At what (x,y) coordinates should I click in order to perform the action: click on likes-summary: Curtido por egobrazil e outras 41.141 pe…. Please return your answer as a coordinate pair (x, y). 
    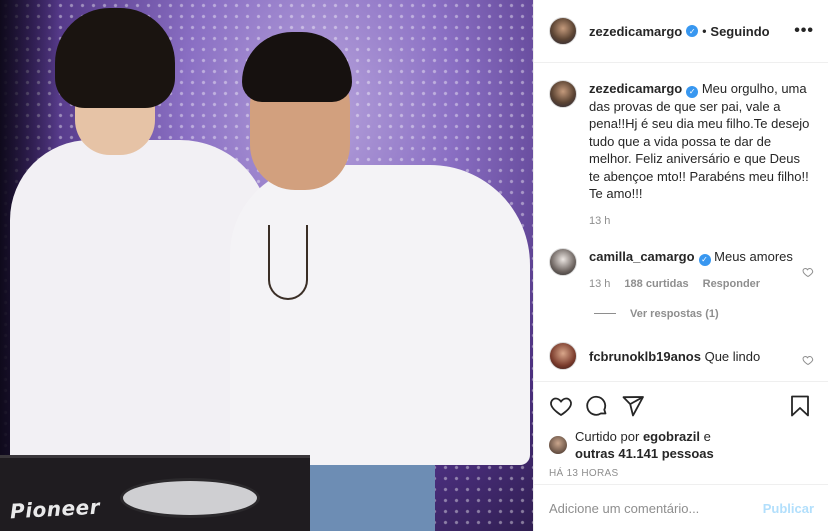
    Looking at the image, I should click on (680, 445).